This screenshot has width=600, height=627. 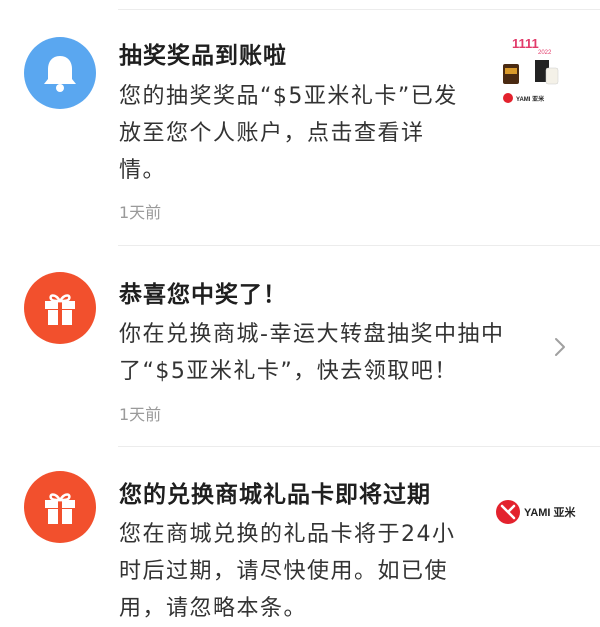 What do you see at coordinates (288, 133) in the screenshot?
I see `notification-body: 您的抽奖奖品“$5亚米礼卡”已发 放至您个人账户，点击查看详 情。` at bounding box center [288, 133].